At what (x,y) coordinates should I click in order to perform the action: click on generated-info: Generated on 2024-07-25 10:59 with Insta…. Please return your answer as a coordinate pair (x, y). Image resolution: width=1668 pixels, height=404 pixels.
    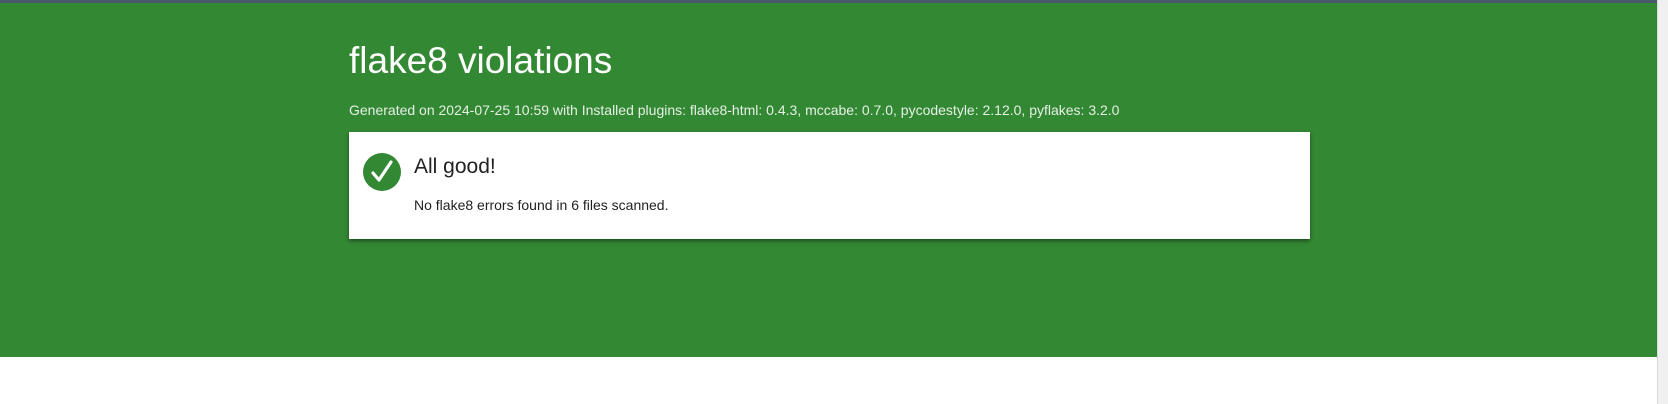
    Looking at the image, I should click on (734, 110).